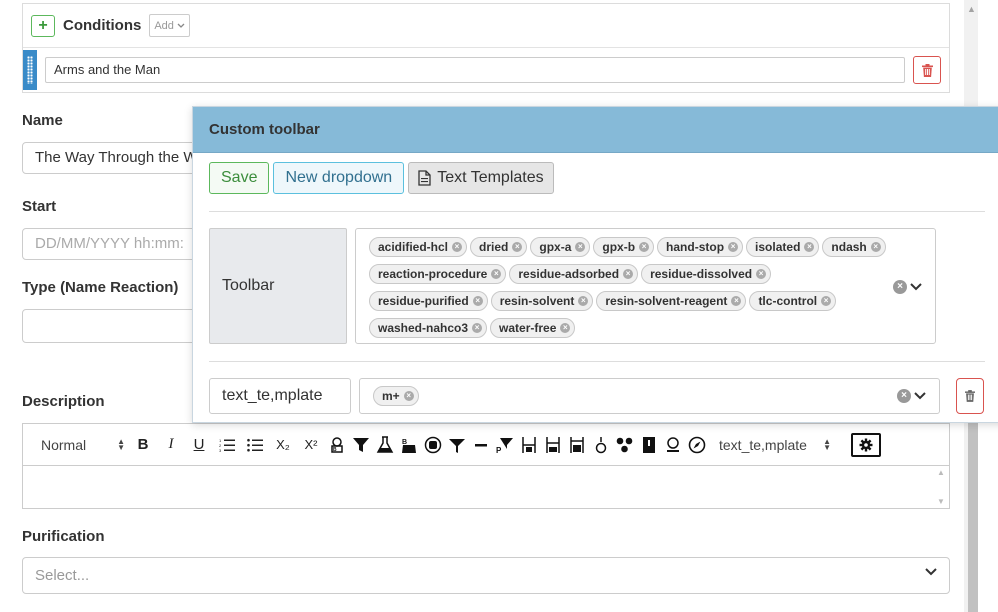 Image resolution: width=998 pixels, height=612 pixels. What do you see at coordinates (457, 445) in the screenshot?
I see `funnel-alt-button` at bounding box center [457, 445].